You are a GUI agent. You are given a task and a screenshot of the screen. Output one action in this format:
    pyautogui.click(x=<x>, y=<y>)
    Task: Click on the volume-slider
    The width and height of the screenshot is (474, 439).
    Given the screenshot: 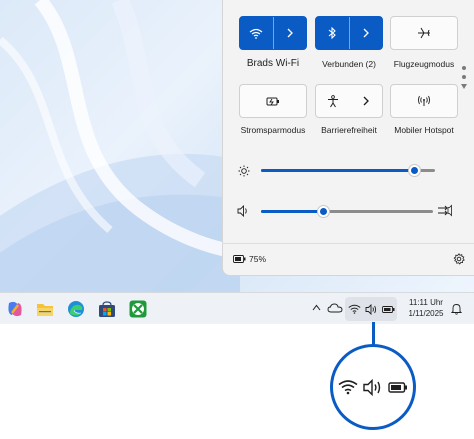 What is the action you would take?
    pyautogui.click(x=347, y=211)
    